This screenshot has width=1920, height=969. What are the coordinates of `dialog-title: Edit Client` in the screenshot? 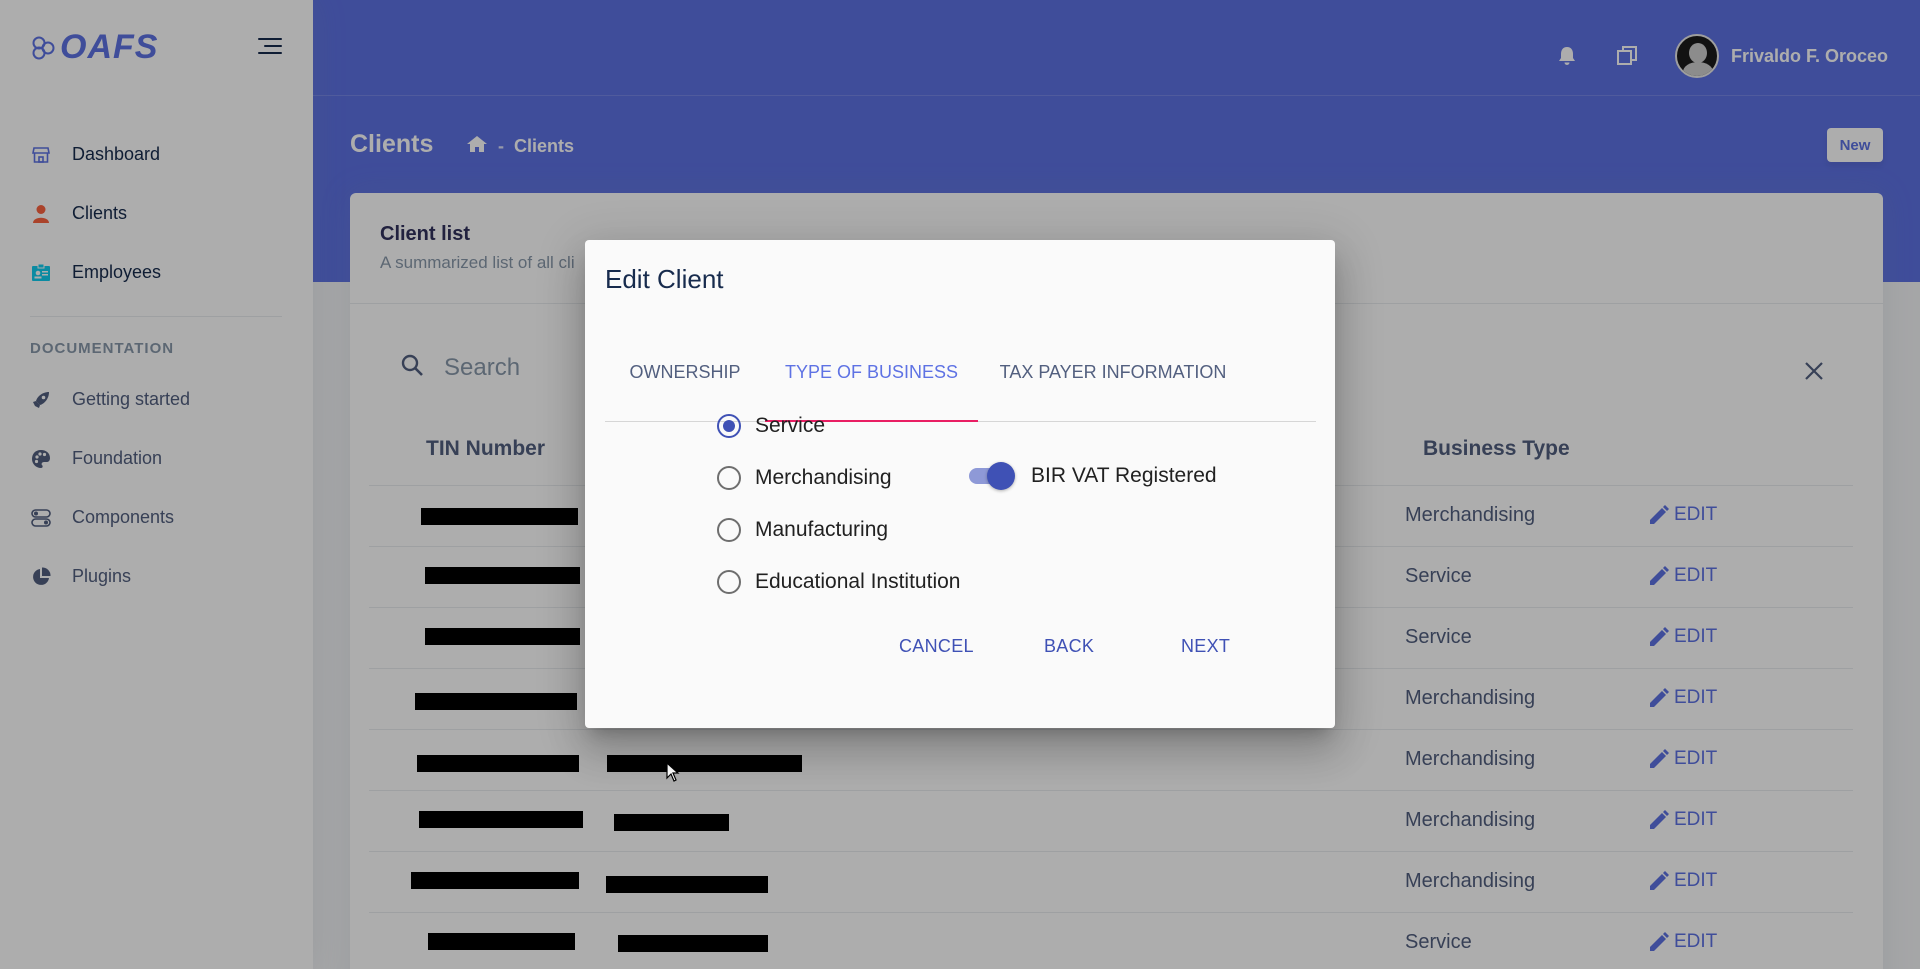 It's located at (664, 279).